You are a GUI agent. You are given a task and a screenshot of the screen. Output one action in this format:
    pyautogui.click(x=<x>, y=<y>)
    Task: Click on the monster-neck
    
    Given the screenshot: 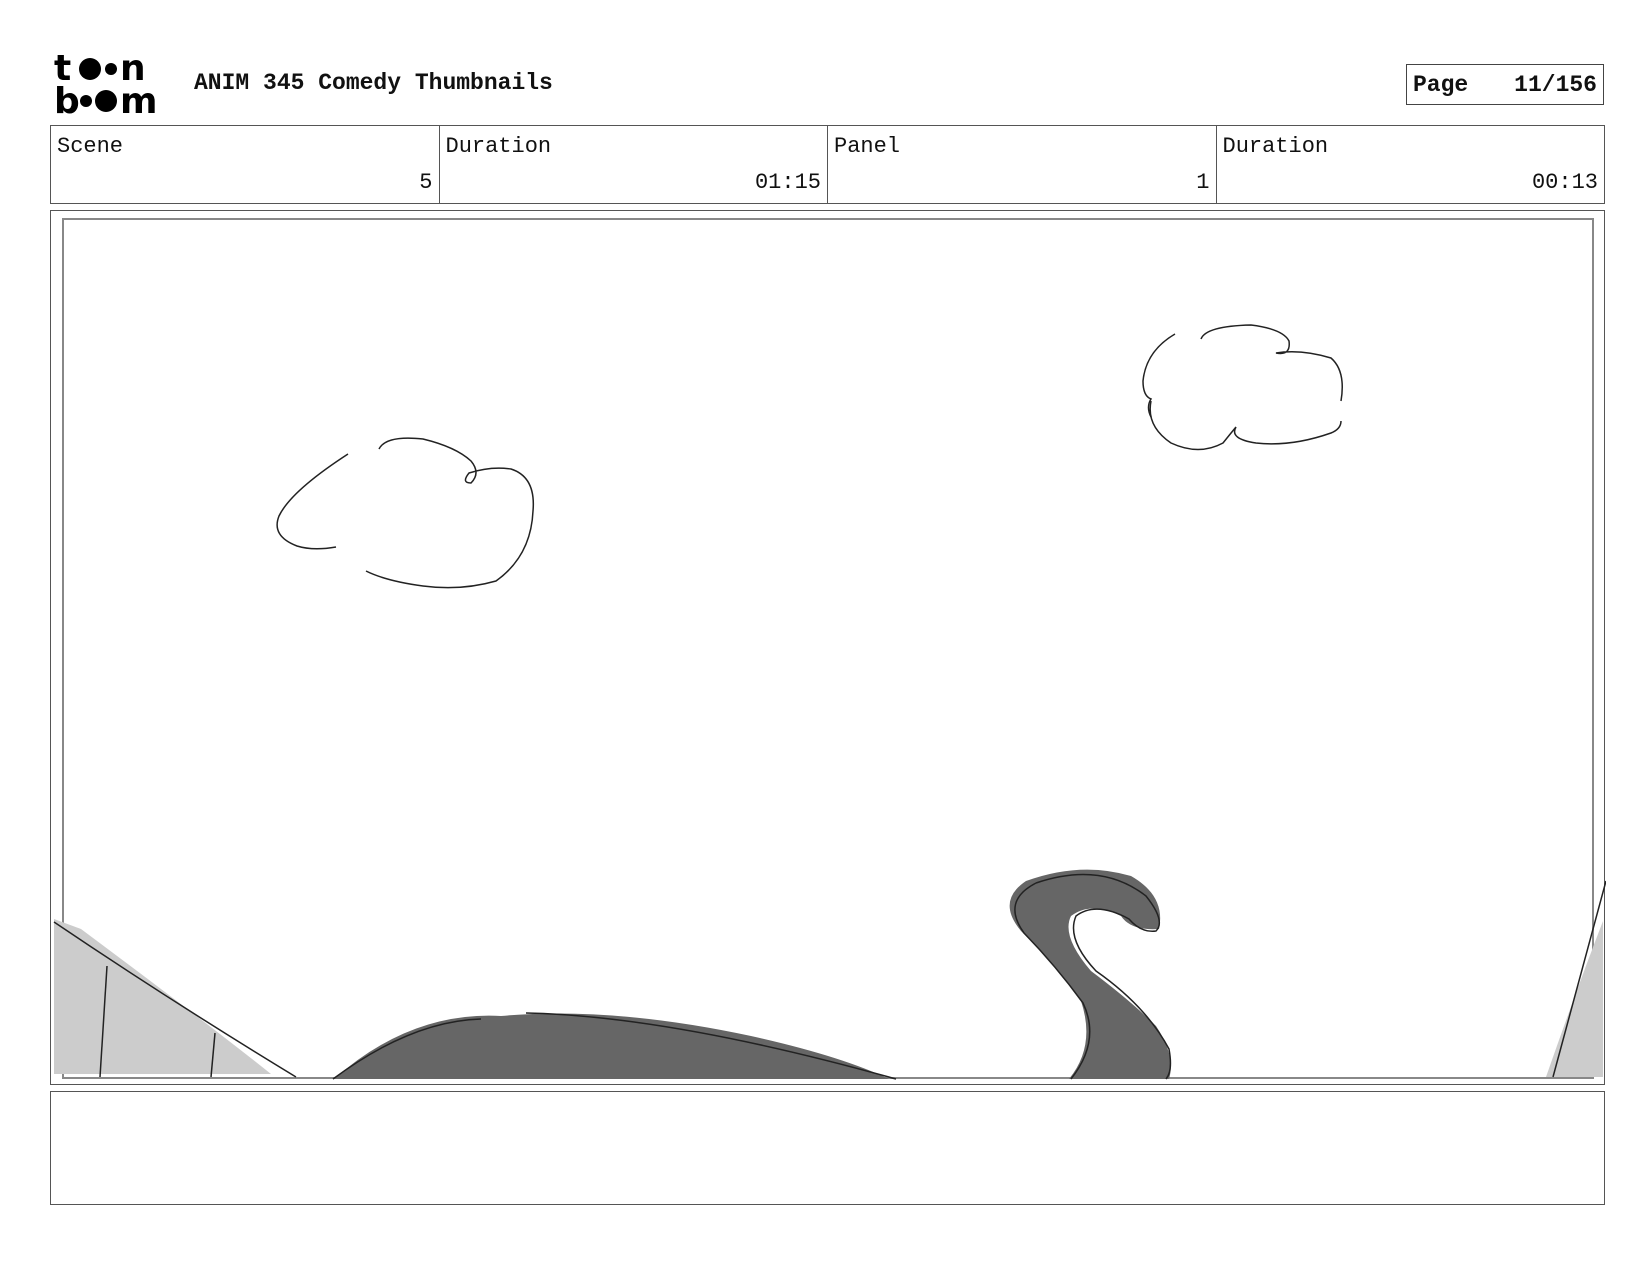 What is the action you would take?
    pyautogui.click(x=1090, y=974)
    